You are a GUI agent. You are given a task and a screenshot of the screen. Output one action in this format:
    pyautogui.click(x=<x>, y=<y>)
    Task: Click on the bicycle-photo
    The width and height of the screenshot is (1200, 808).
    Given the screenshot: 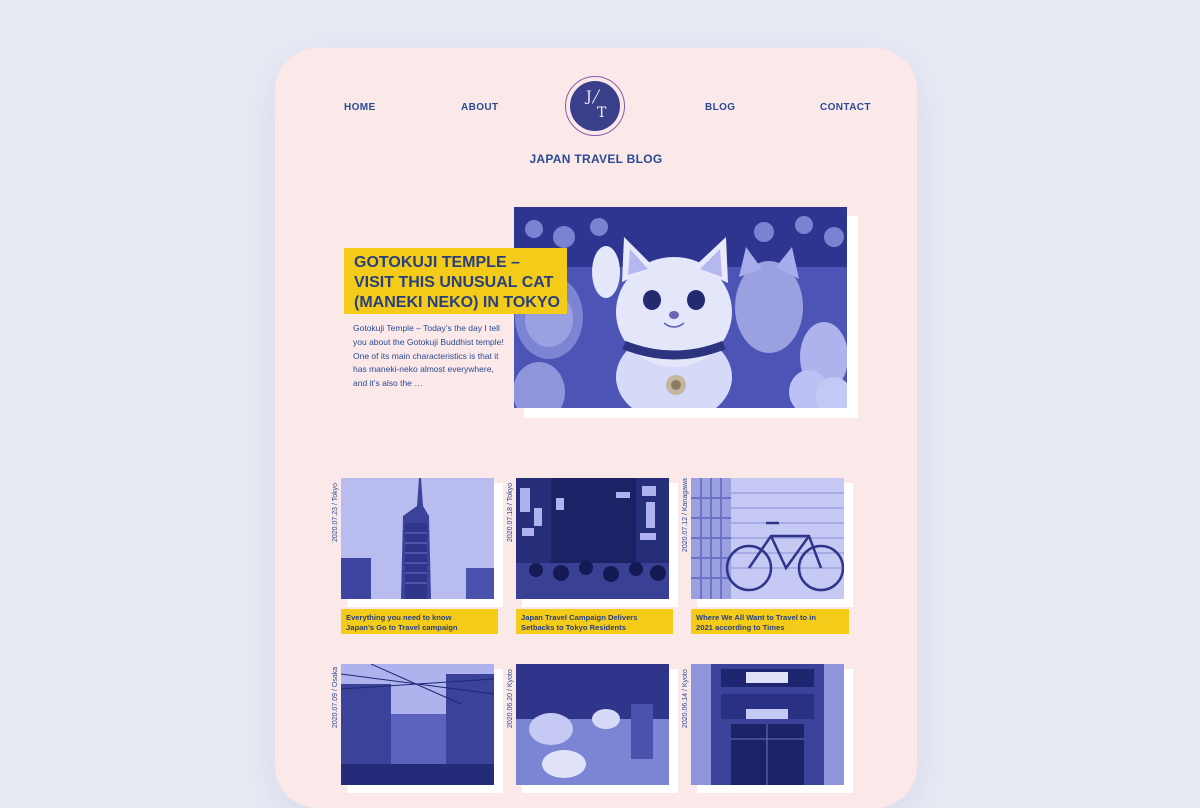 What is the action you would take?
    pyautogui.click(x=767, y=538)
    